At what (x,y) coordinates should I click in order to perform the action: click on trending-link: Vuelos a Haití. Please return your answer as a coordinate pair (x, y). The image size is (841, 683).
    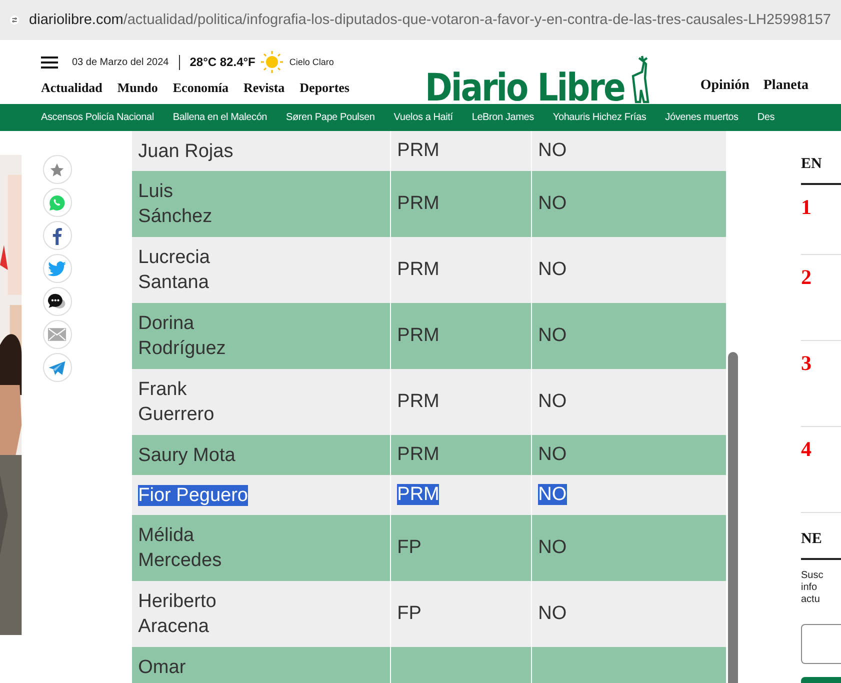
    Looking at the image, I should click on (423, 117).